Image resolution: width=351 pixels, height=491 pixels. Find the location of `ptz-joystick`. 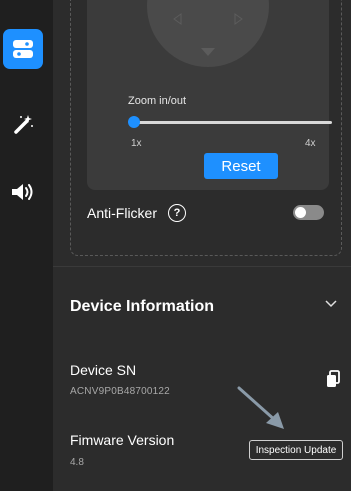

ptz-joystick is located at coordinates (208, 33).